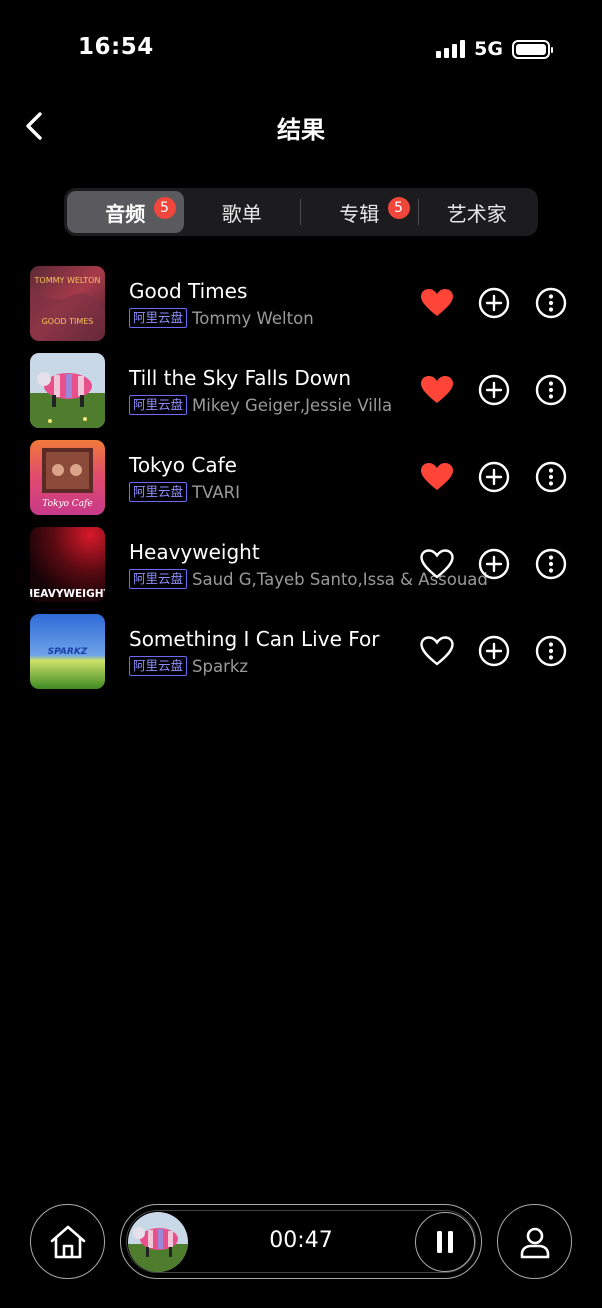 This screenshot has height=1308, width=602. What do you see at coordinates (116, 47) in the screenshot?
I see `status-time: 16:54` at bounding box center [116, 47].